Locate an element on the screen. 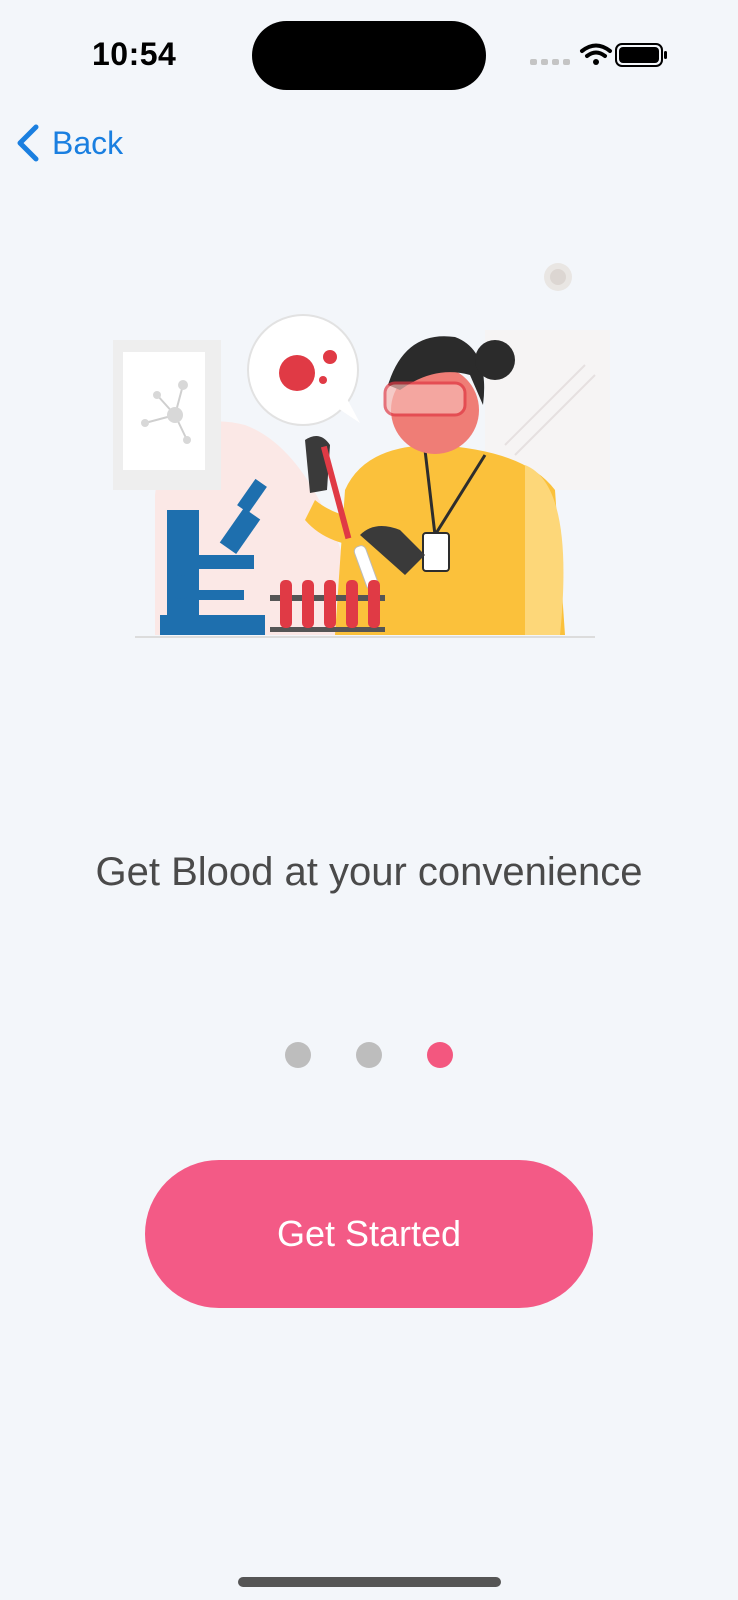 This screenshot has height=1600, width=738. back-label: Back is located at coordinates (88, 142).